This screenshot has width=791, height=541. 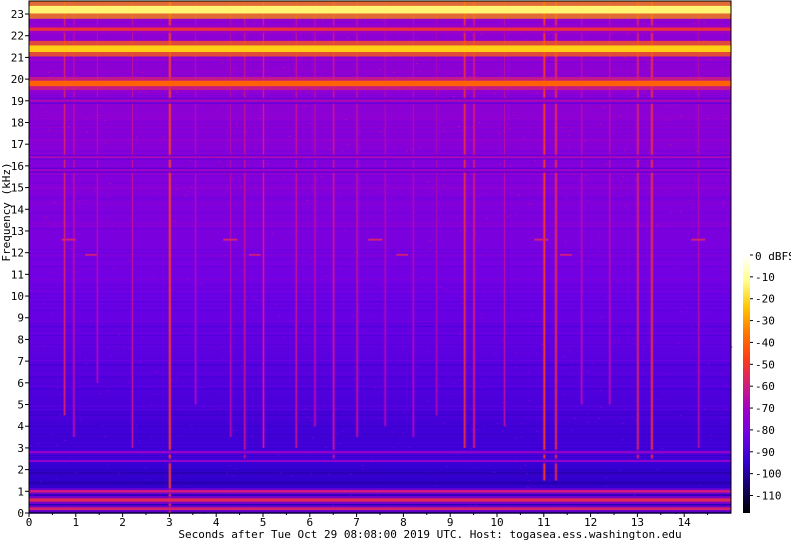 I want to click on y-tick-label: 10, so click(x=17, y=296).